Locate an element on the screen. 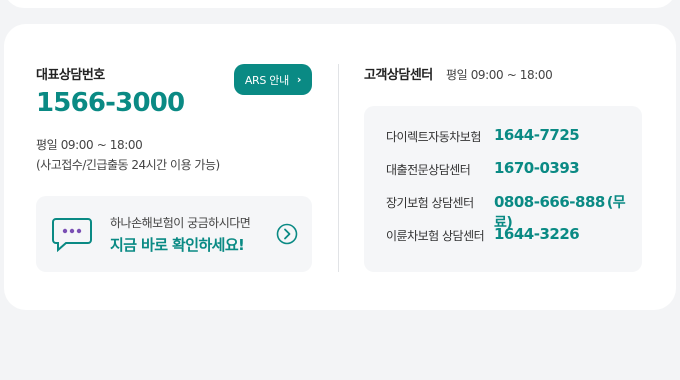 The height and width of the screenshot is (380, 680). center-name: 장기보험 상담센터 is located at coordinates (430, 203).